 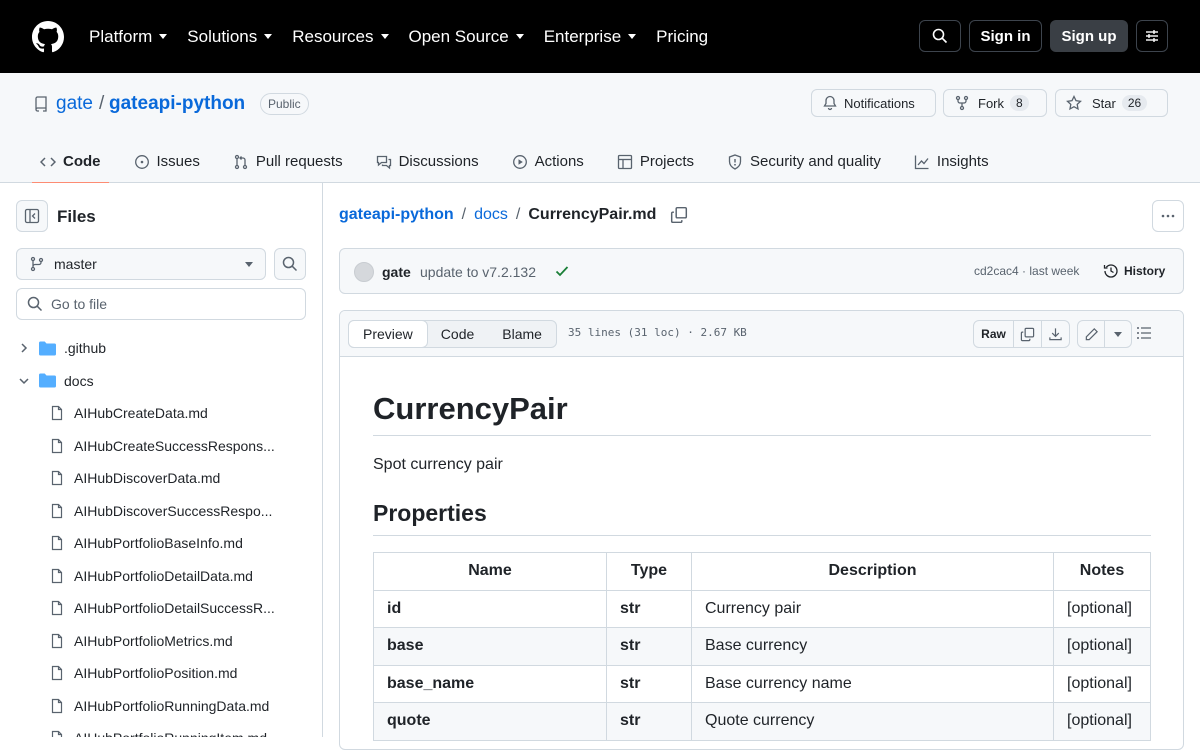 What do you see at coordinates (490, 608) in the screenshot?
I see `table-cell: id` at bounding box center [490, 608].